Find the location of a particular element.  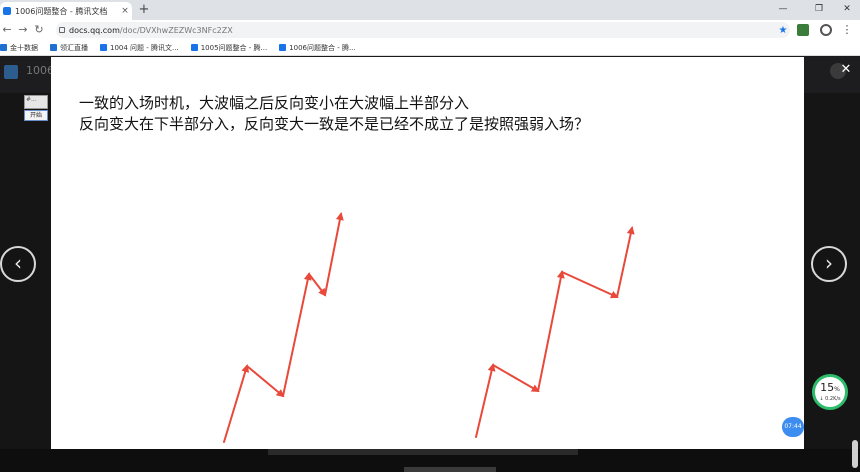

forward-button: → is located at coordinates (23, 30).